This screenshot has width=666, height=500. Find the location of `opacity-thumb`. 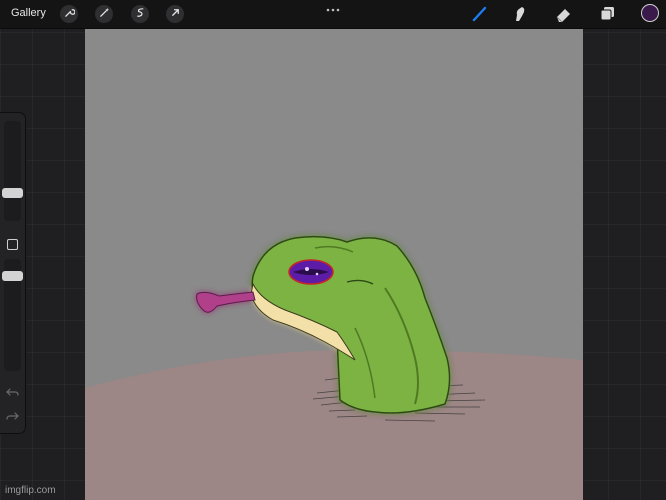

opacity-thumb is located at coordinates (12, 276).